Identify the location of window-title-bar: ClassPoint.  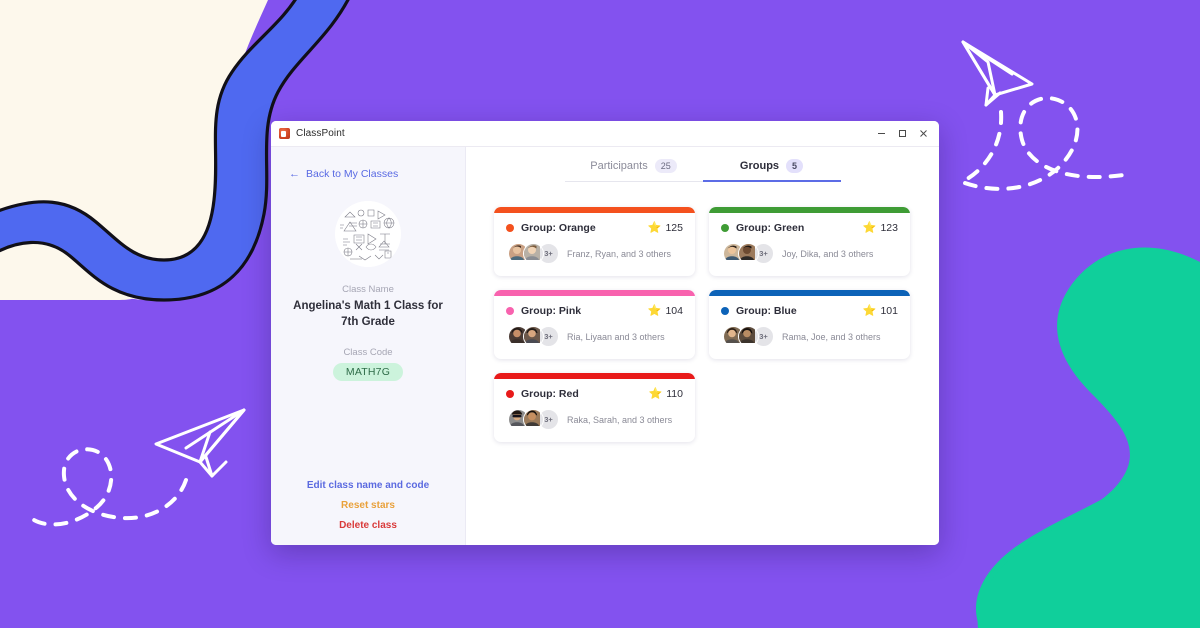
(605, 134).